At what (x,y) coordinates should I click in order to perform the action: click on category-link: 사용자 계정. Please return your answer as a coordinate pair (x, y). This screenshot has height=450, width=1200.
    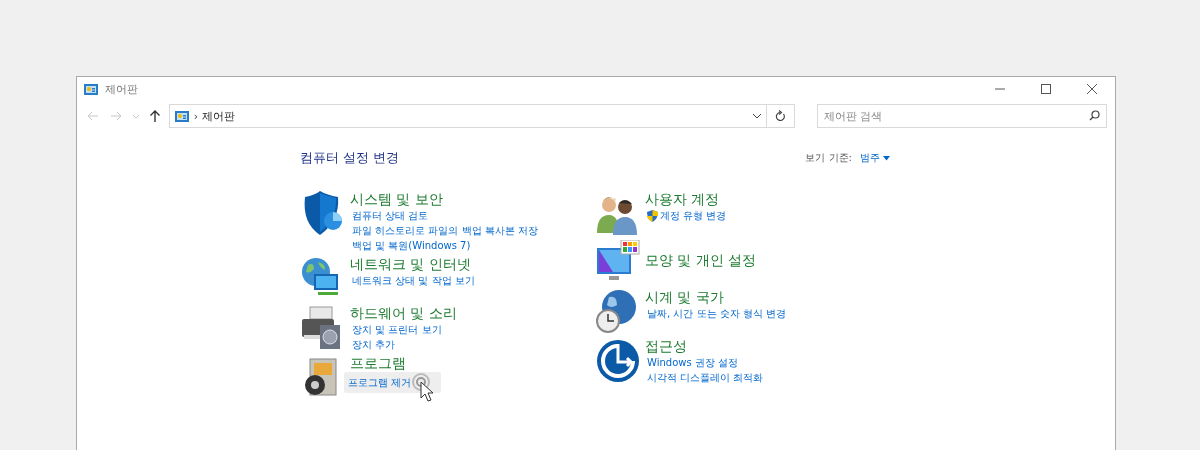
    Looking at the image, I should click on (682, 199).